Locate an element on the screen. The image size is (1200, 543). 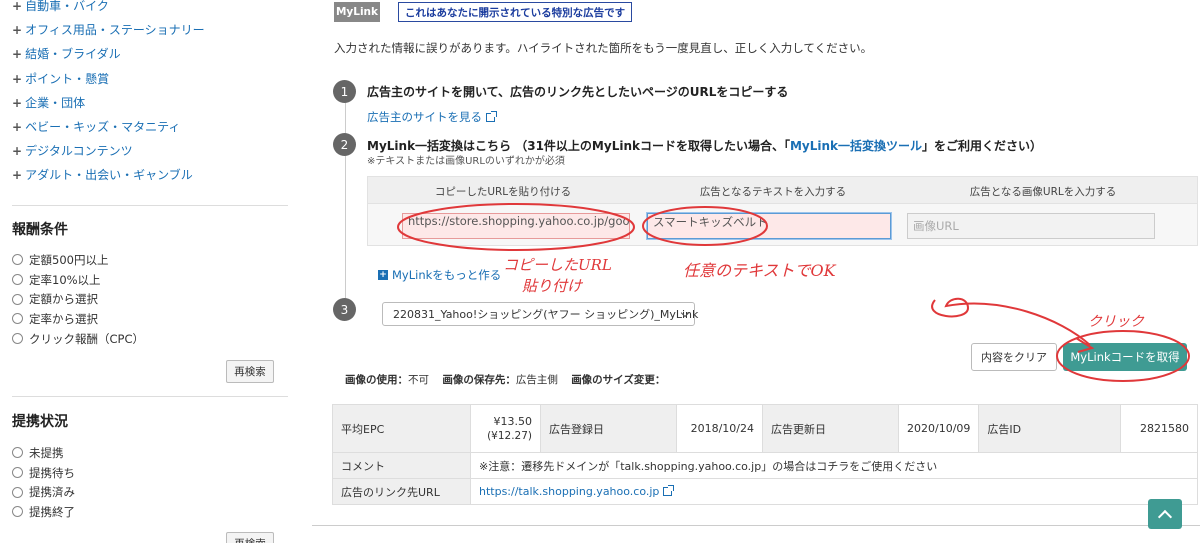
step-1-badge: 1 is located at coordinates (344, 91).